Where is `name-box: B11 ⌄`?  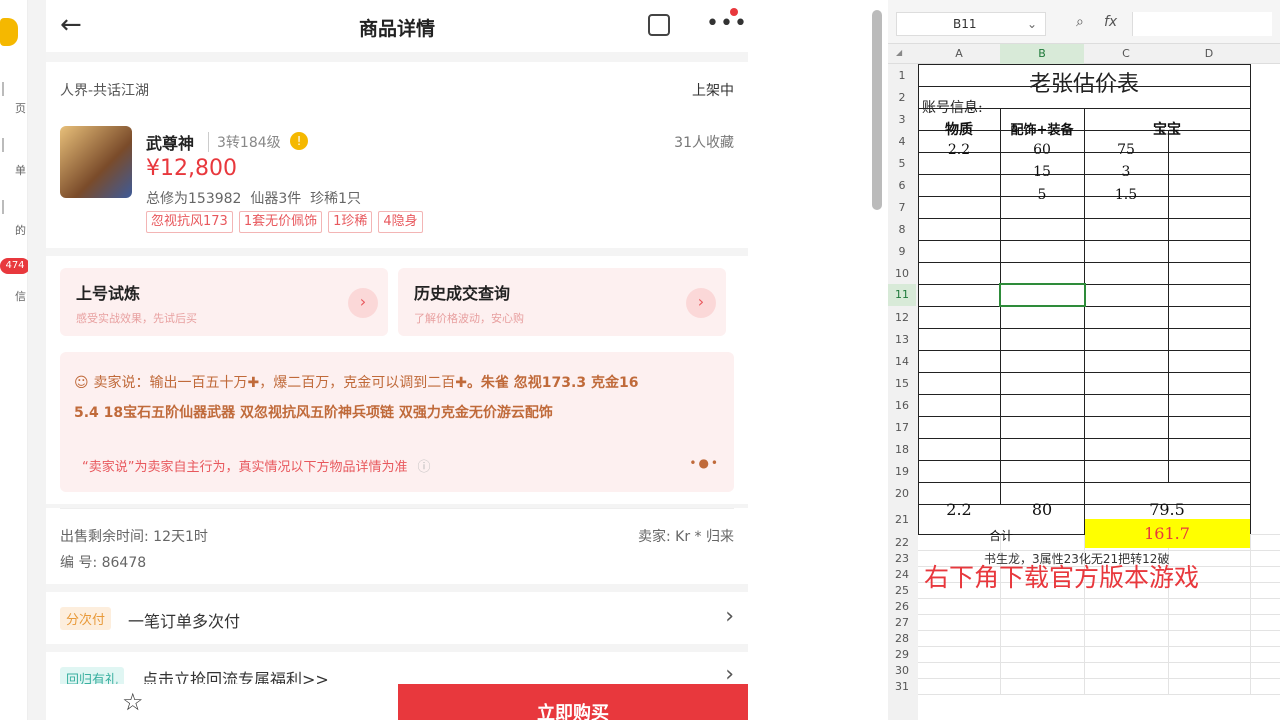 name-box: B11 ⌄ is located at coordinates (971, 24).